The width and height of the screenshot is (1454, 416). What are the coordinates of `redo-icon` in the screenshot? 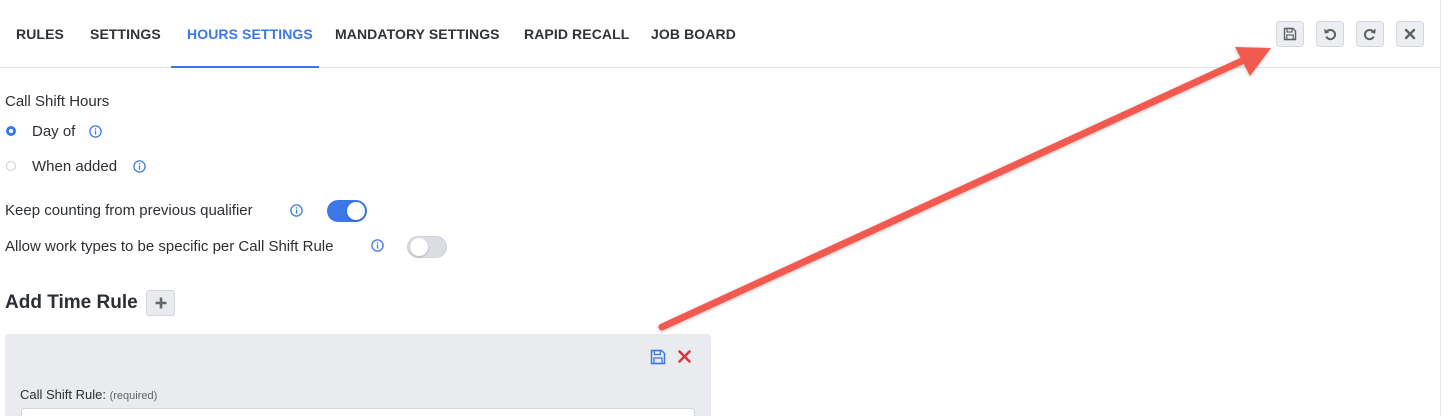 It's located at (1369, 34).